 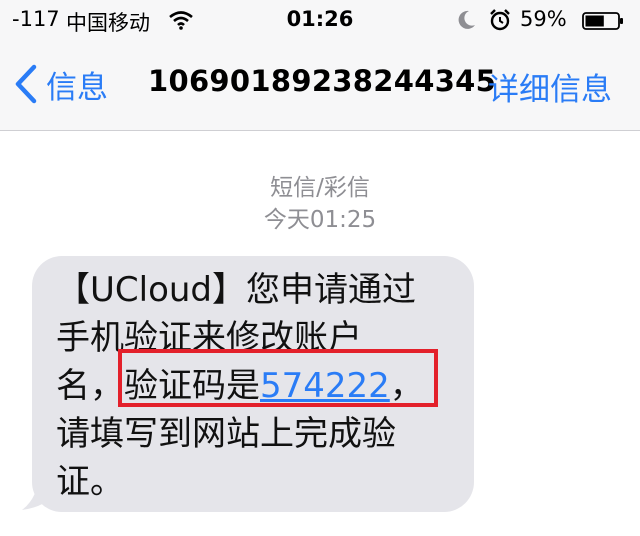 I want to click on back-button: 信息, so click(x=61, y=85).